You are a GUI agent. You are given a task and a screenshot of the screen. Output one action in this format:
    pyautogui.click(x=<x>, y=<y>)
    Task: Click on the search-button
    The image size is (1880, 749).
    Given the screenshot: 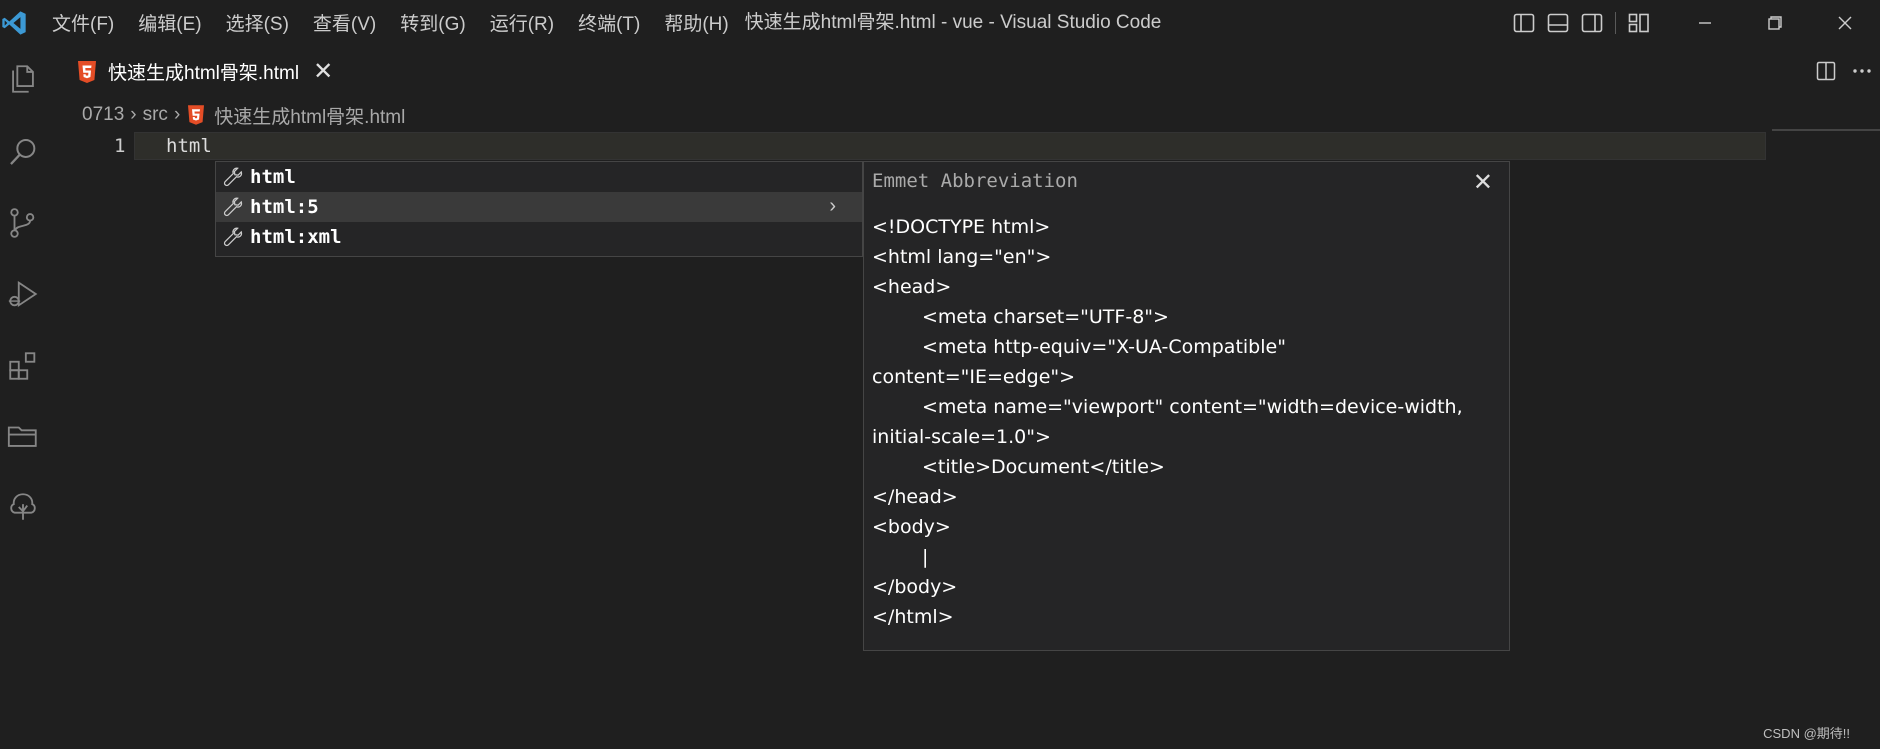 What is the action you would take?
    pyautogui.click(x=23, y=152)
    